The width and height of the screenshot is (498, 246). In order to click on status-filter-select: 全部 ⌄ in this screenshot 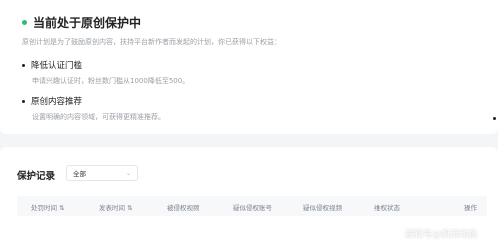, I will do `click(102, 173)`.